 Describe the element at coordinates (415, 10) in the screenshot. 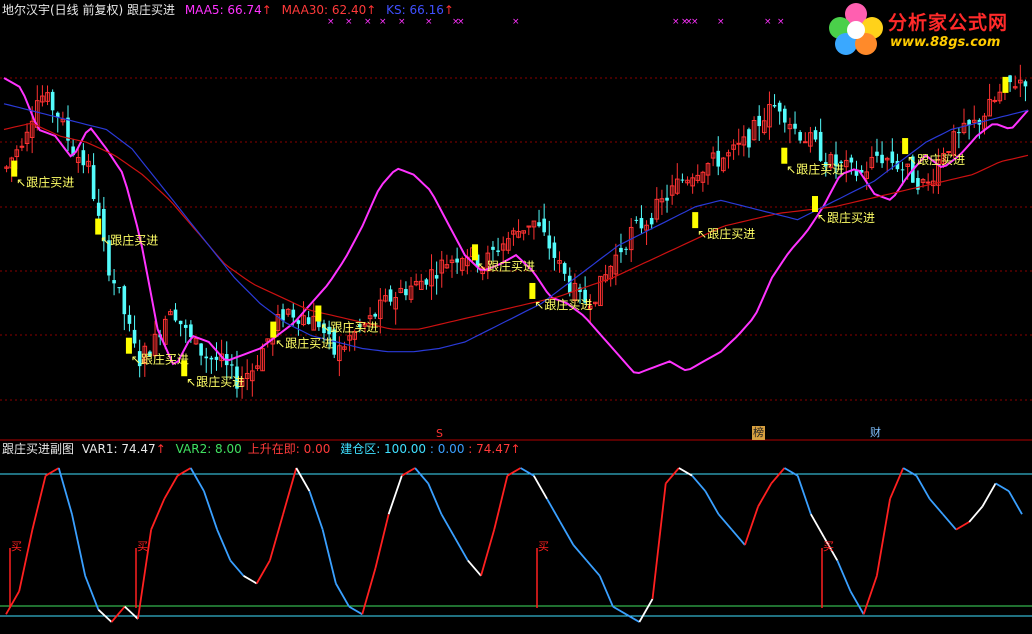

I see `ks-value: KS: 66.16` at that location.